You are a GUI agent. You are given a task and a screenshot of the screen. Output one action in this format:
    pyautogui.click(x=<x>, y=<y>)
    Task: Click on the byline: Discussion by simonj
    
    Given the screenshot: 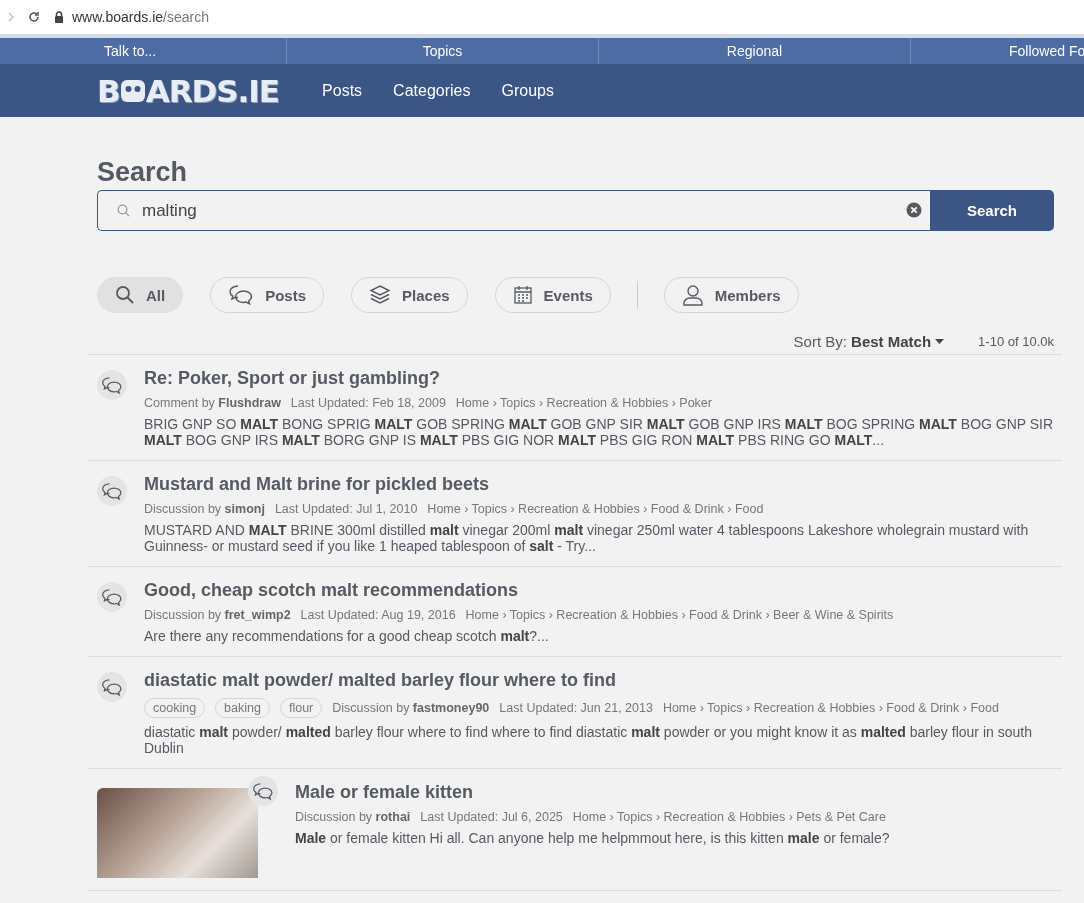 What is the action you would take?
    pyautogui.click(x=204, y=509)
    